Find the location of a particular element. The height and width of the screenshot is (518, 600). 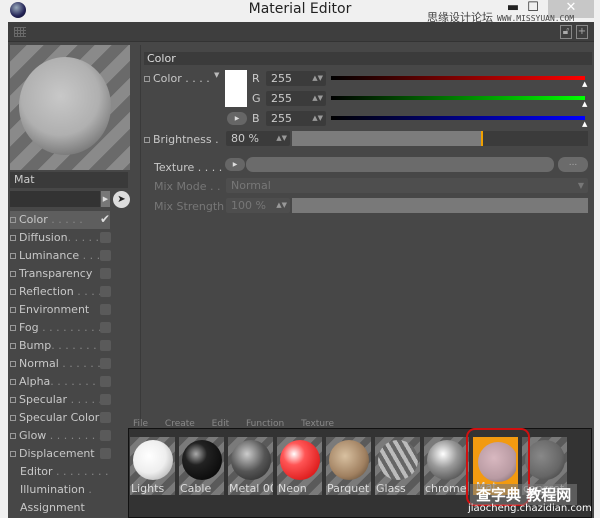

lock-icon: 🔓︎ is located at coordinates (566, 32).